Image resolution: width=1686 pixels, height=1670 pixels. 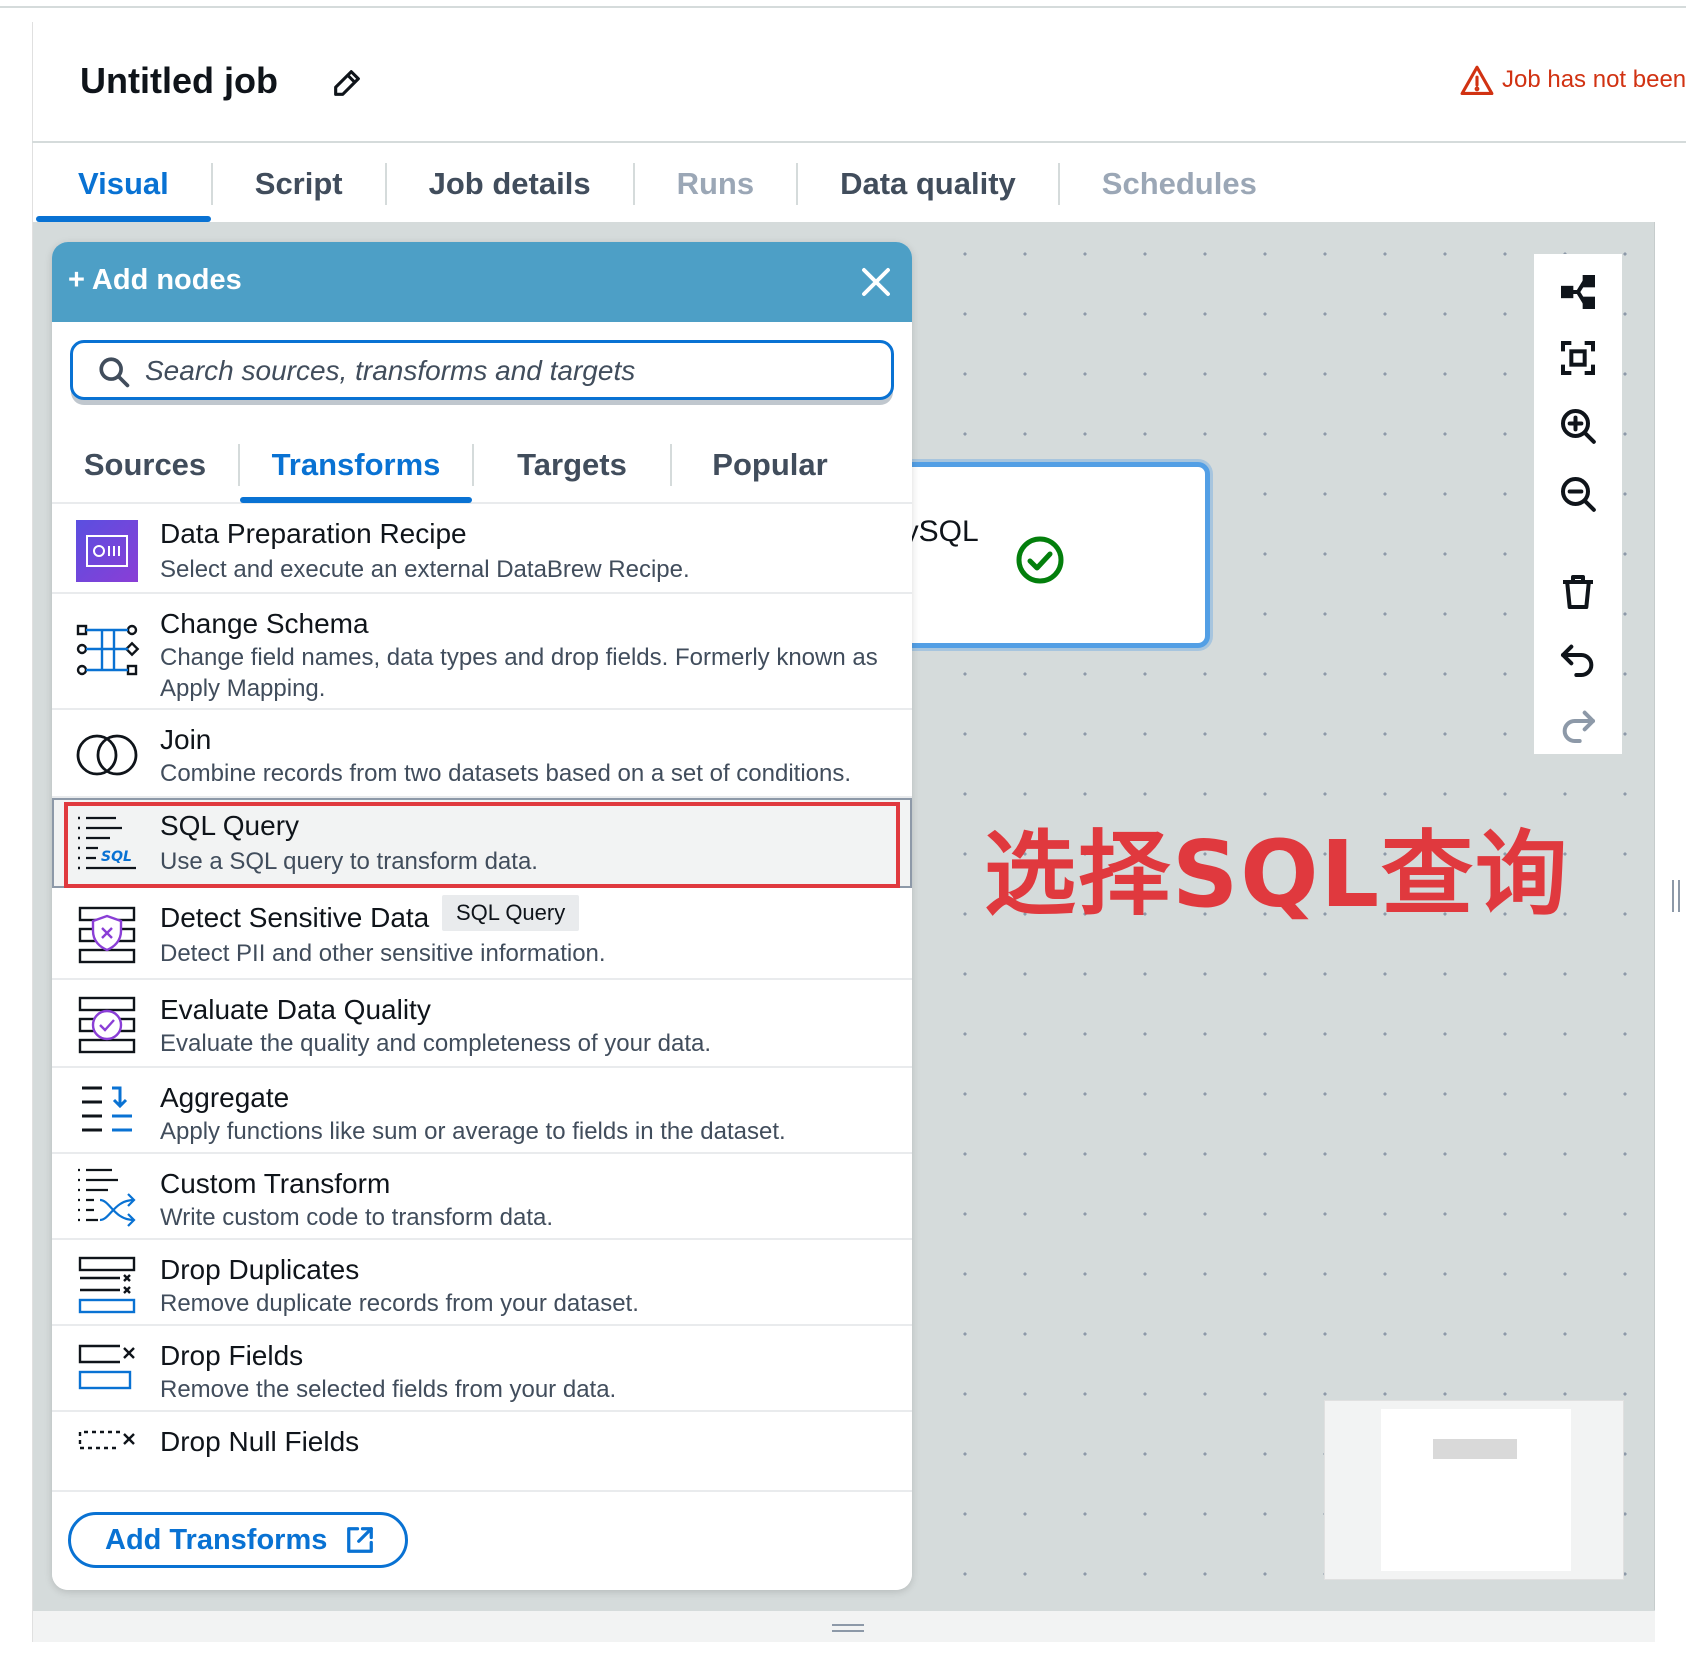 What do you see at coordinates (770, 470) in the screenshot?
I see `tab-popular: Popular` at bounding box center [770, 470].